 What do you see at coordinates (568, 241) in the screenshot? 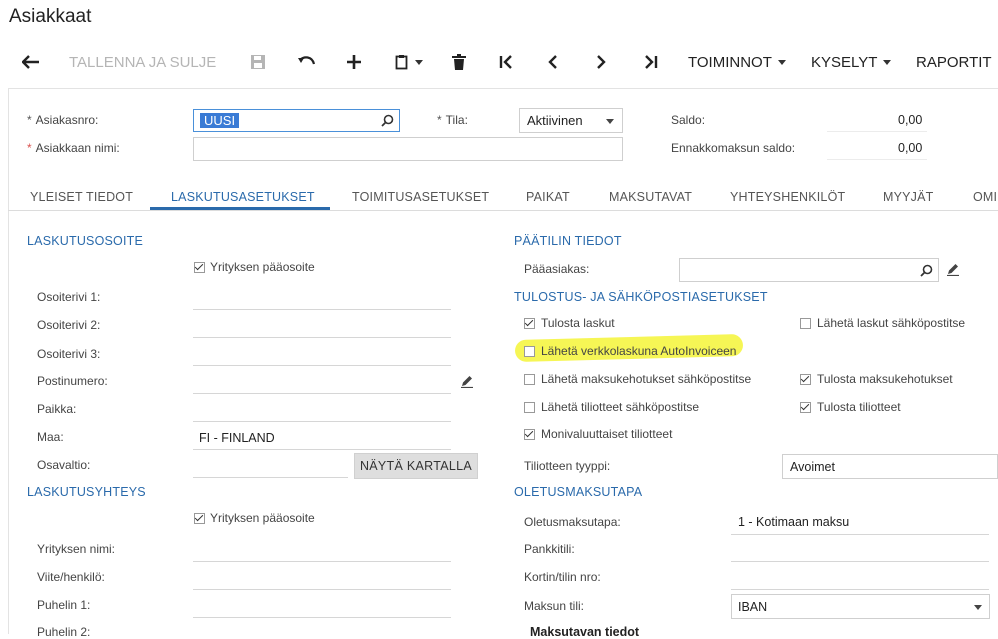
I see `parent-account-heading: PÄÄTILIN TIEDOT` at bounding box center [568, 241].